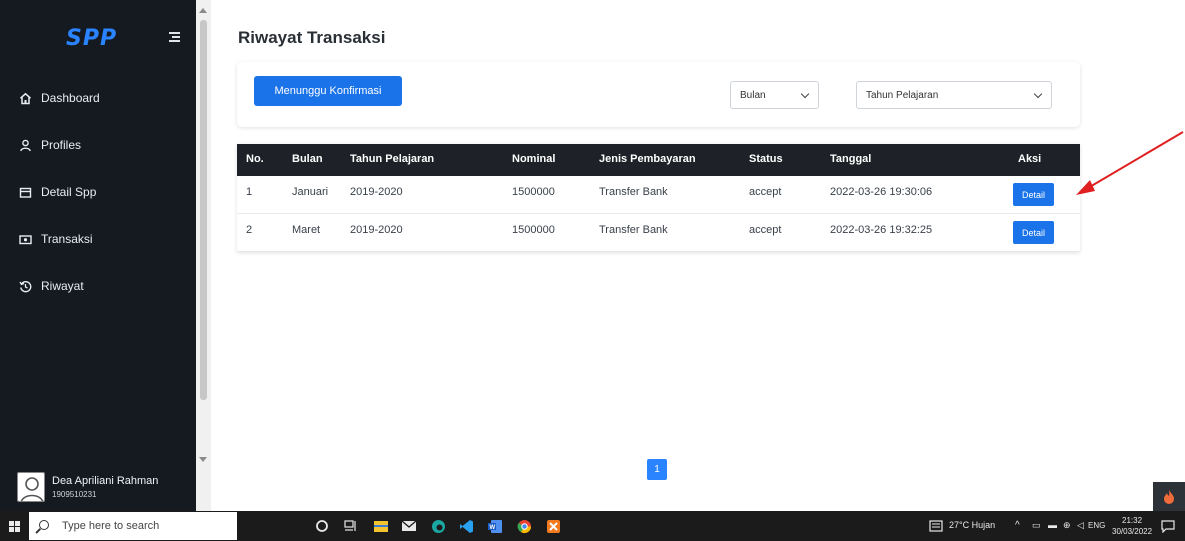  What do you see at coordinates (203, 459) in the screenshot?
I see `scroll-down-arrow-icon` at bounding box center [203, 459].